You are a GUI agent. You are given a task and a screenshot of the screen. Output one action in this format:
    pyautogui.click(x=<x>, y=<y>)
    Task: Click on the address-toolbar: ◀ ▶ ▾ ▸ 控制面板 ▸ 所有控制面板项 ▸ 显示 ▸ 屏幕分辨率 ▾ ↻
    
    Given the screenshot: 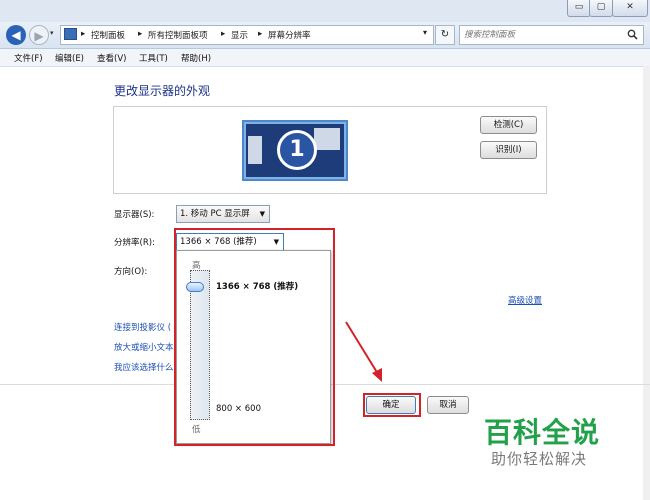 What is the action you would take?
    pyautogui.click(x=325, y=35)
    